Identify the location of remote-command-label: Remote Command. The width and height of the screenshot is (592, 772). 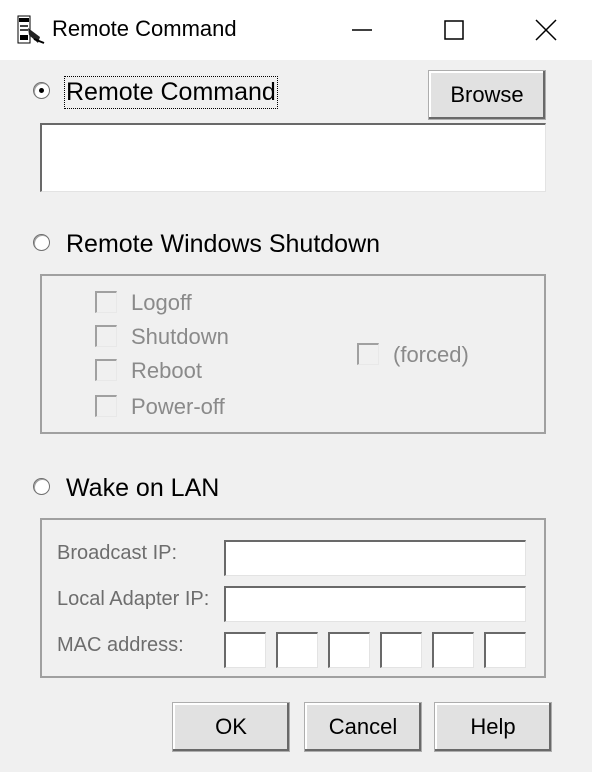
(171, 92).